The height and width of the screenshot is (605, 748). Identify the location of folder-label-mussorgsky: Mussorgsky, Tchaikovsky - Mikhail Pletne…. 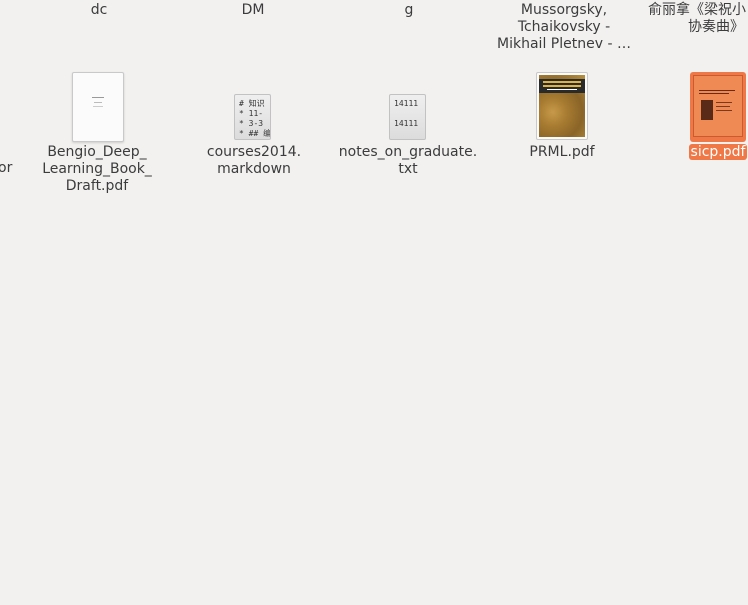
(564, 27).